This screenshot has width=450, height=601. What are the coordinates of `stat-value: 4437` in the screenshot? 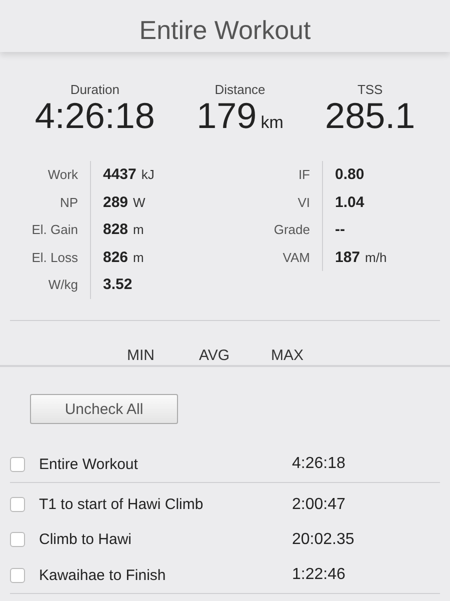 It's located at (119, 174).